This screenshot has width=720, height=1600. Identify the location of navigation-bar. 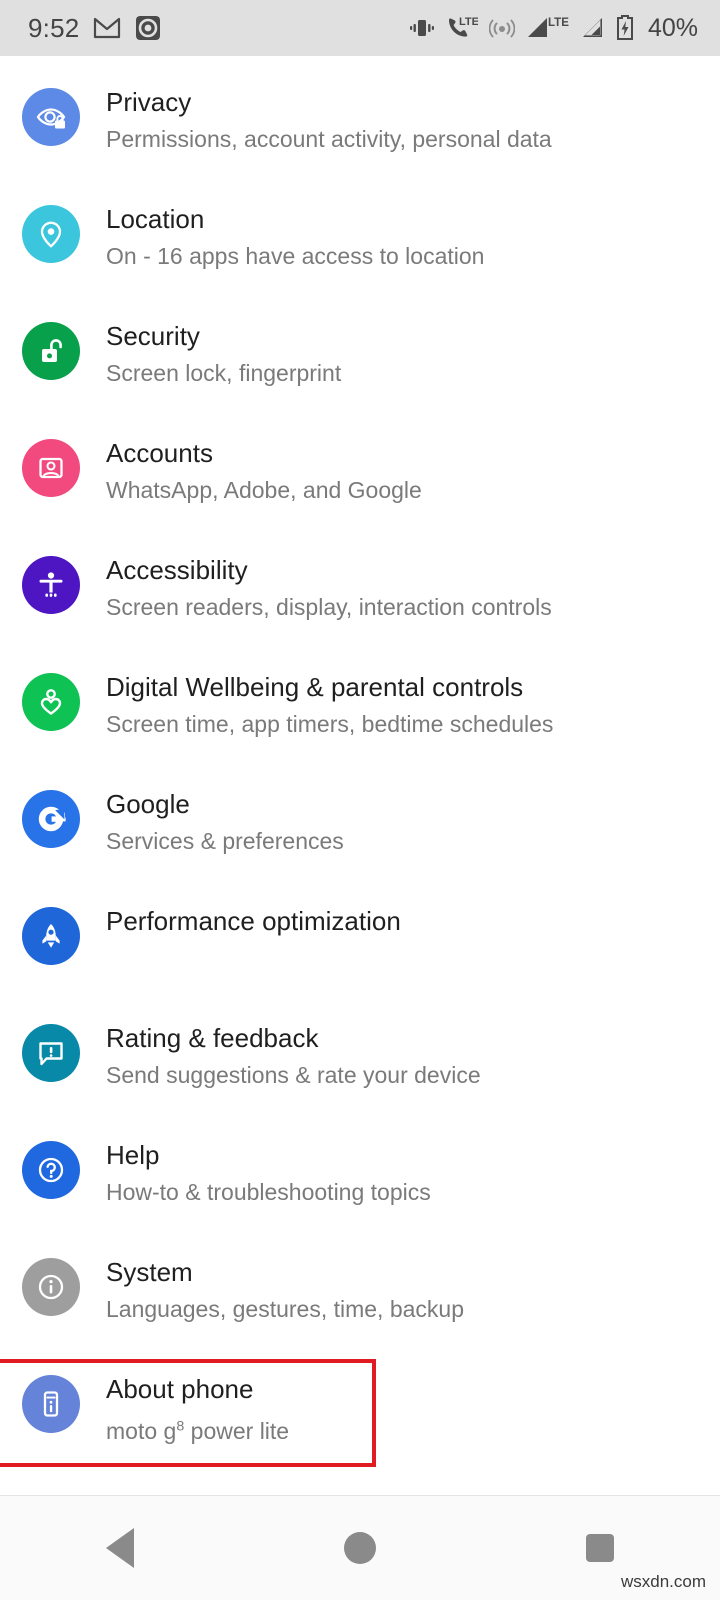
(360, 1547).